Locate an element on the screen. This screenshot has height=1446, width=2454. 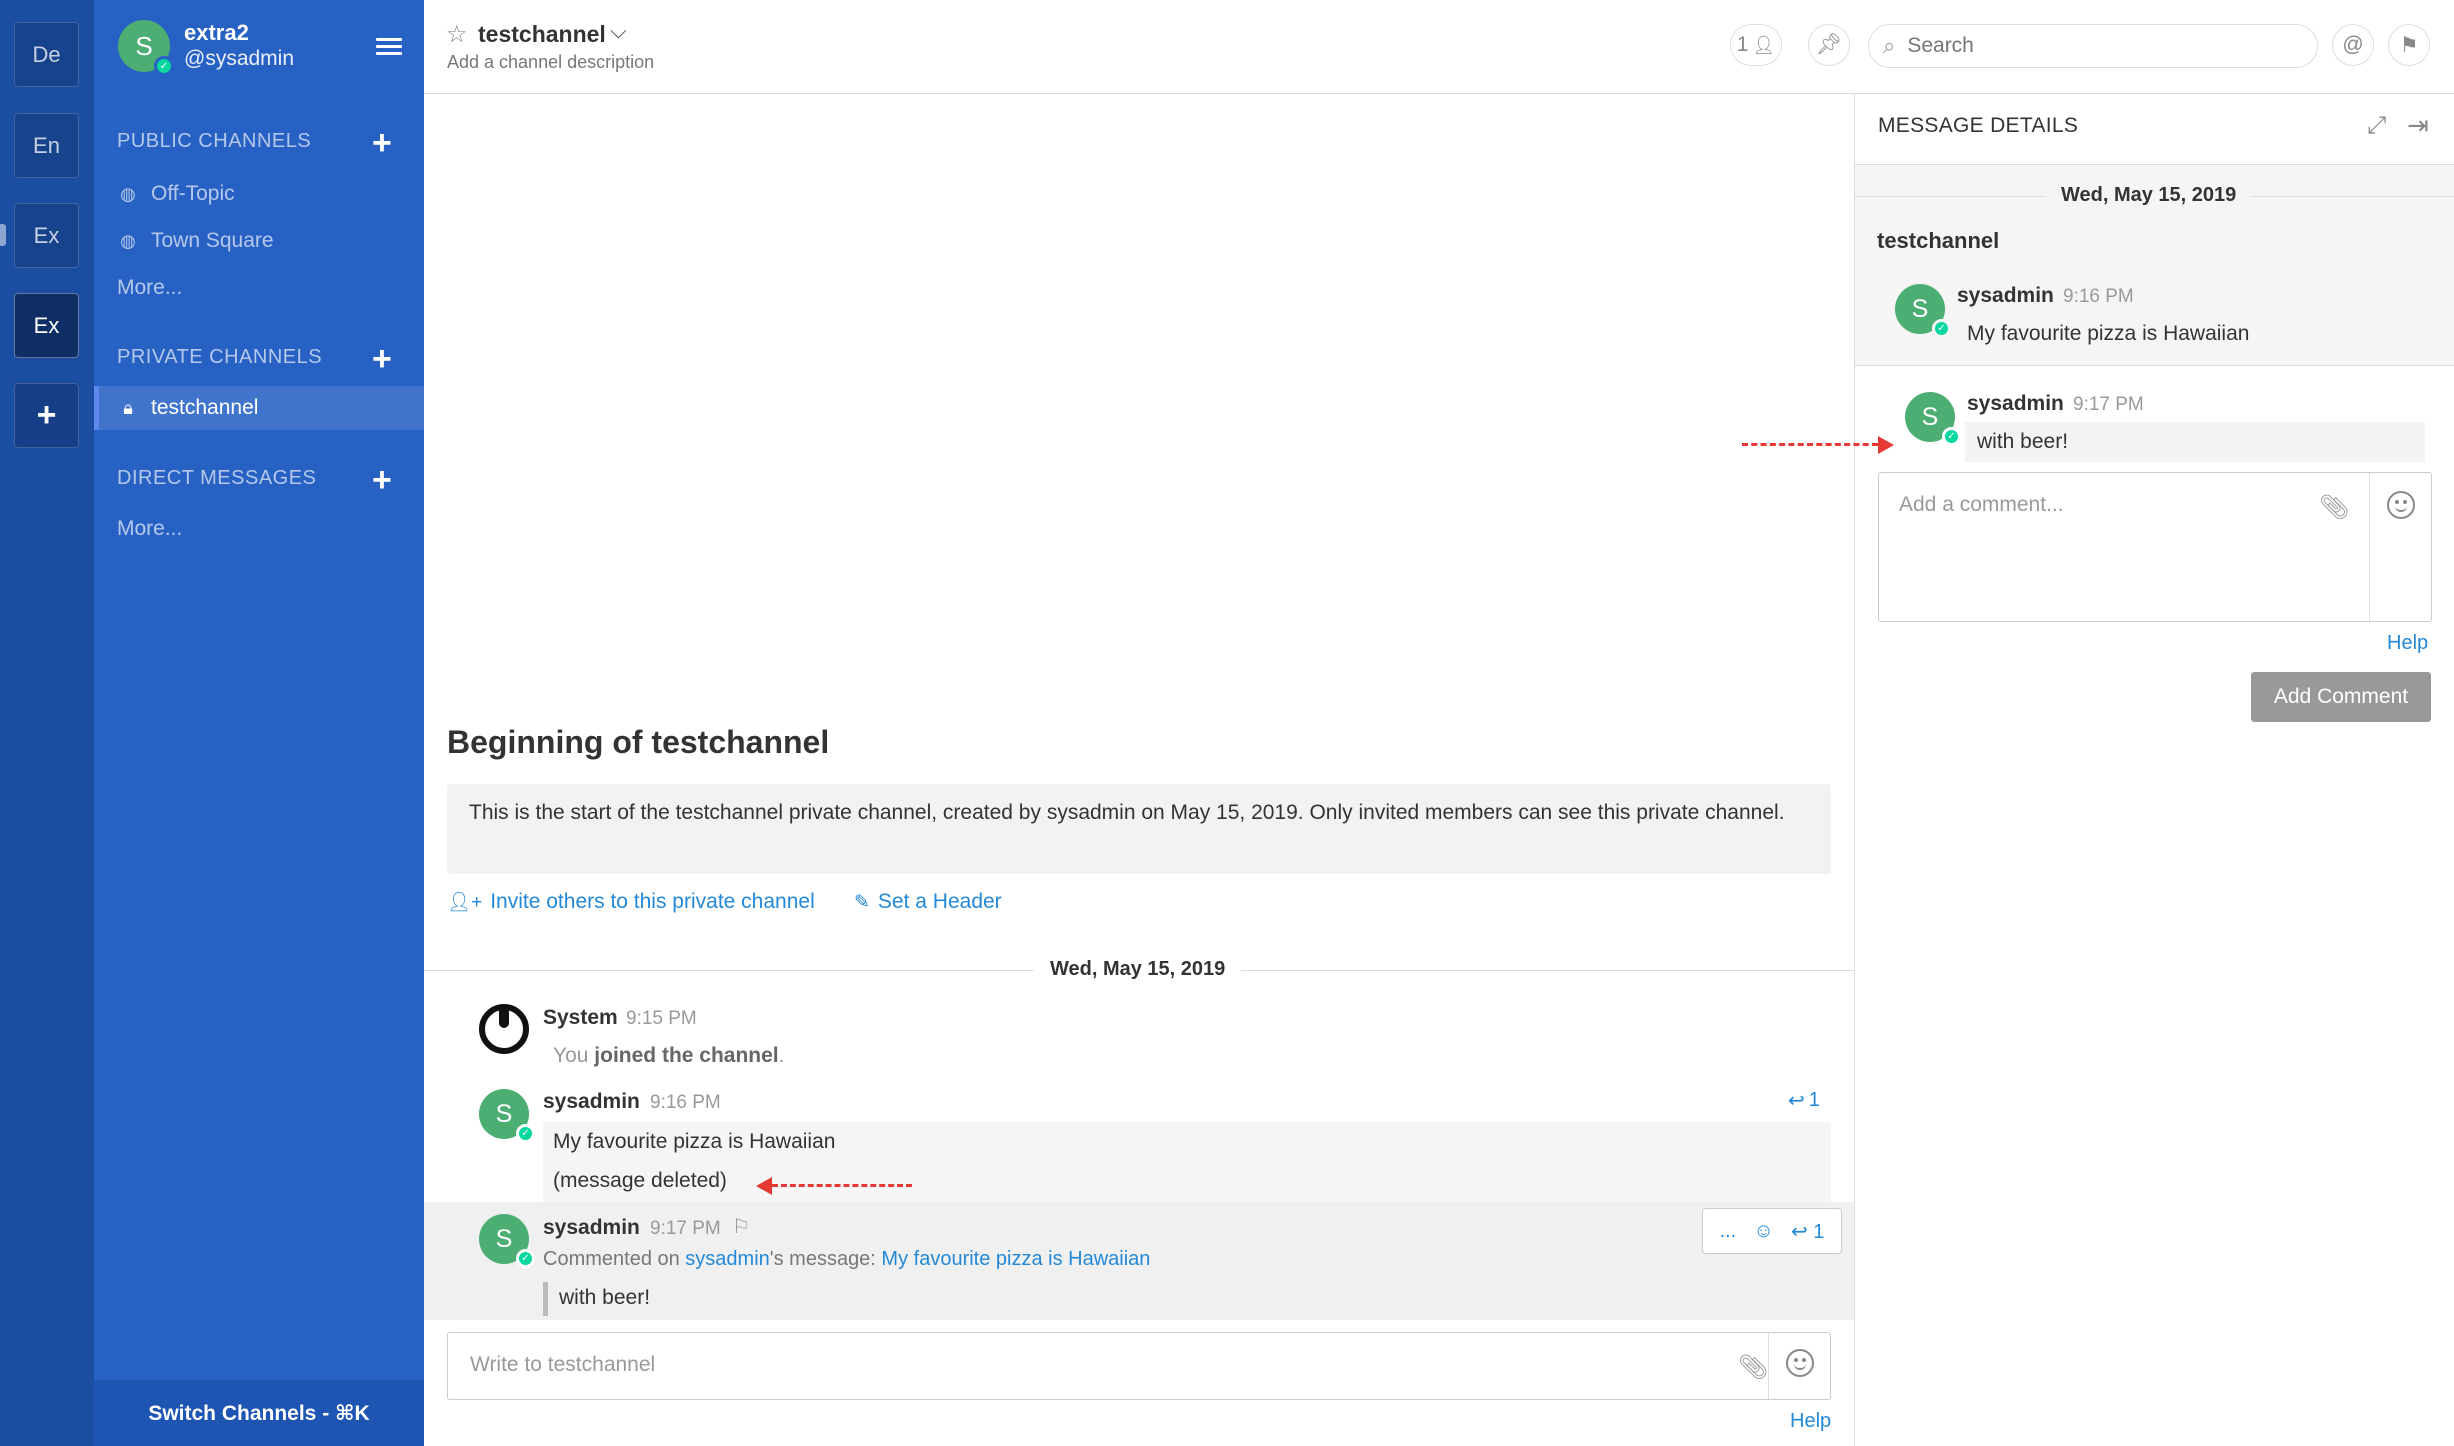
add-comment-button: Add Comment is located at coordinates (2341, 697).